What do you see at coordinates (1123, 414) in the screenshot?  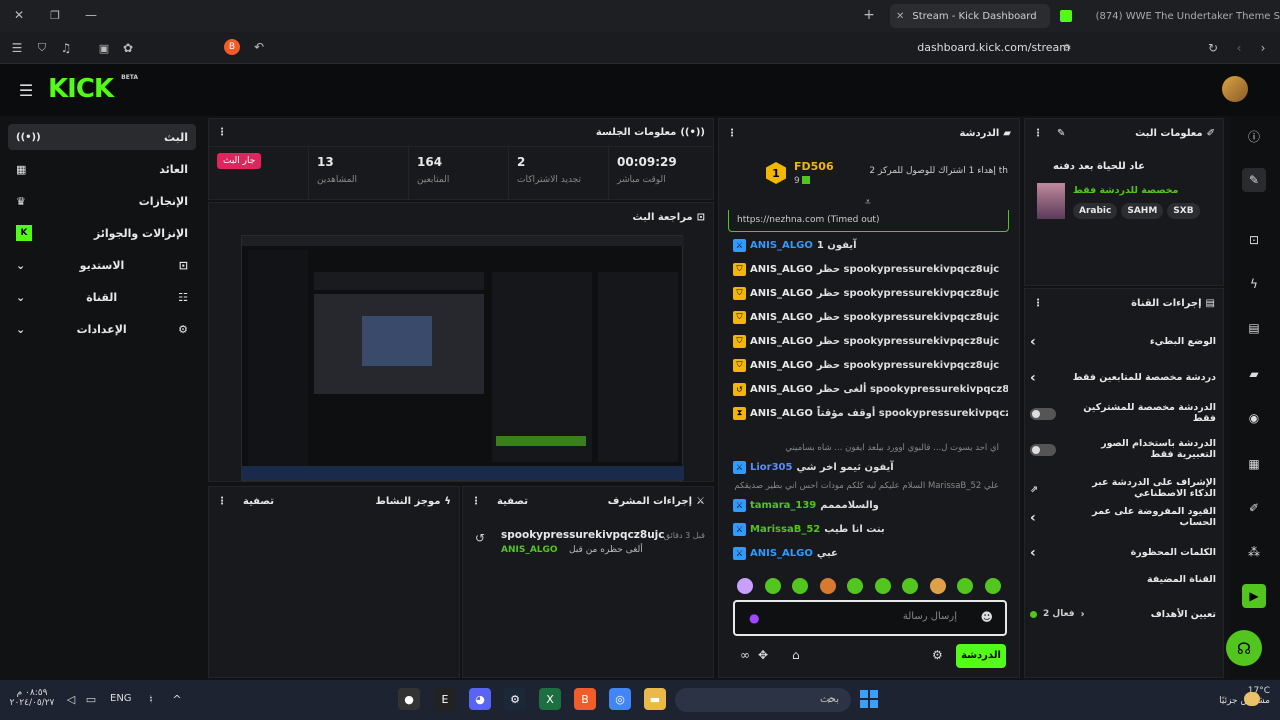 I see `channel-action-row: الدردشة مخصصة للمشتركين فقط` at bounding box center [1123, 414].